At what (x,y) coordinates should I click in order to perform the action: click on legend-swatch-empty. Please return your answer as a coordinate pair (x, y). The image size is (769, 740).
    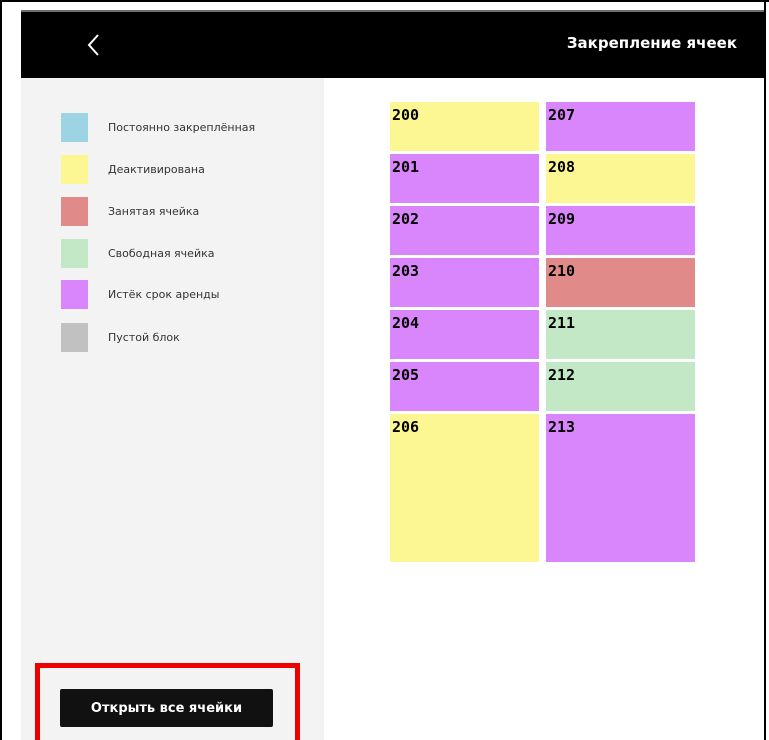
    Looking at the image, I should click on (74, 337).